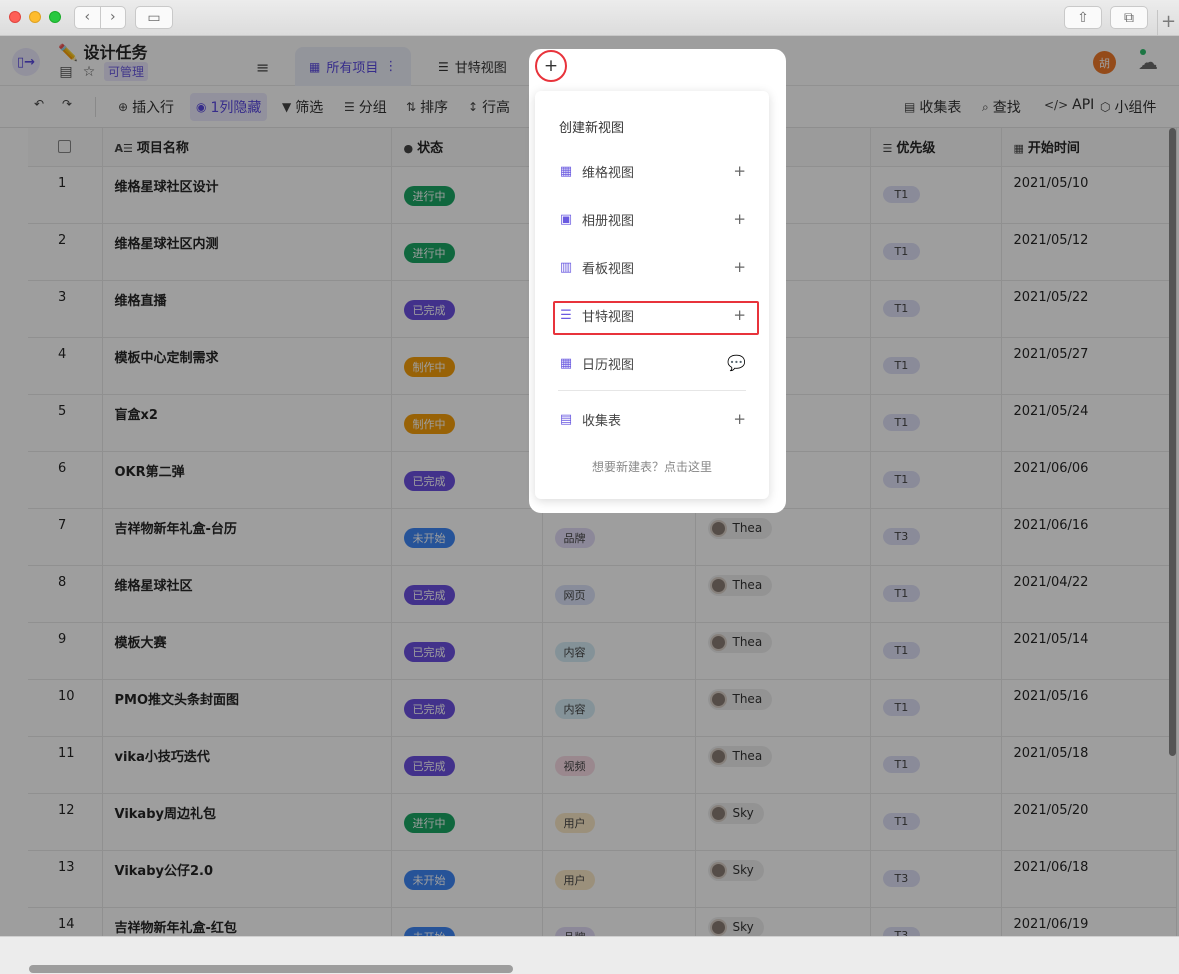 The width and height of the screenshot is (1179, 974). What do you see at coordinates (35, 17) in the screenshot?
I see `minimize-window-button` at bounding box center [35, 17].